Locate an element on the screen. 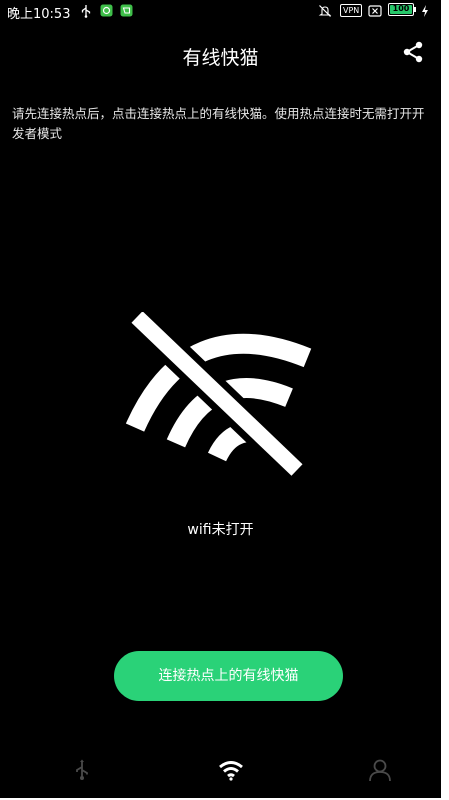  vpn-badge: VPN is located at coordinates (351, 10).